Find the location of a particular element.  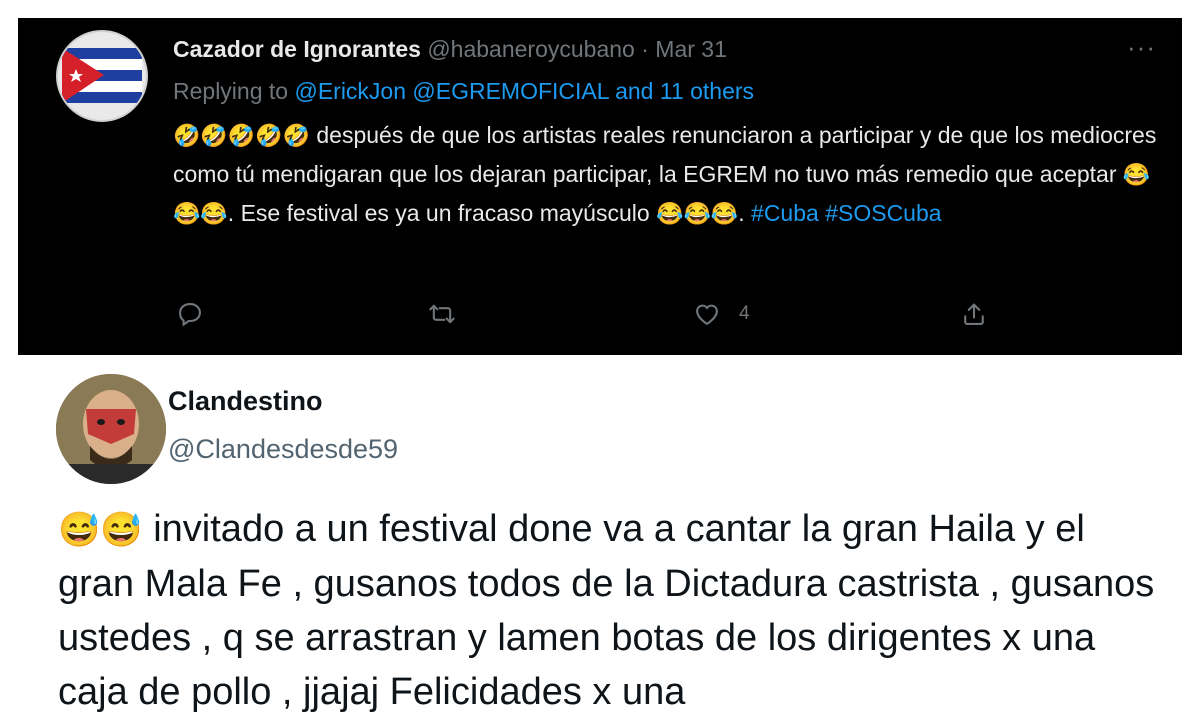

handle: @habaneroycubano is located at coordinates (531, 49).